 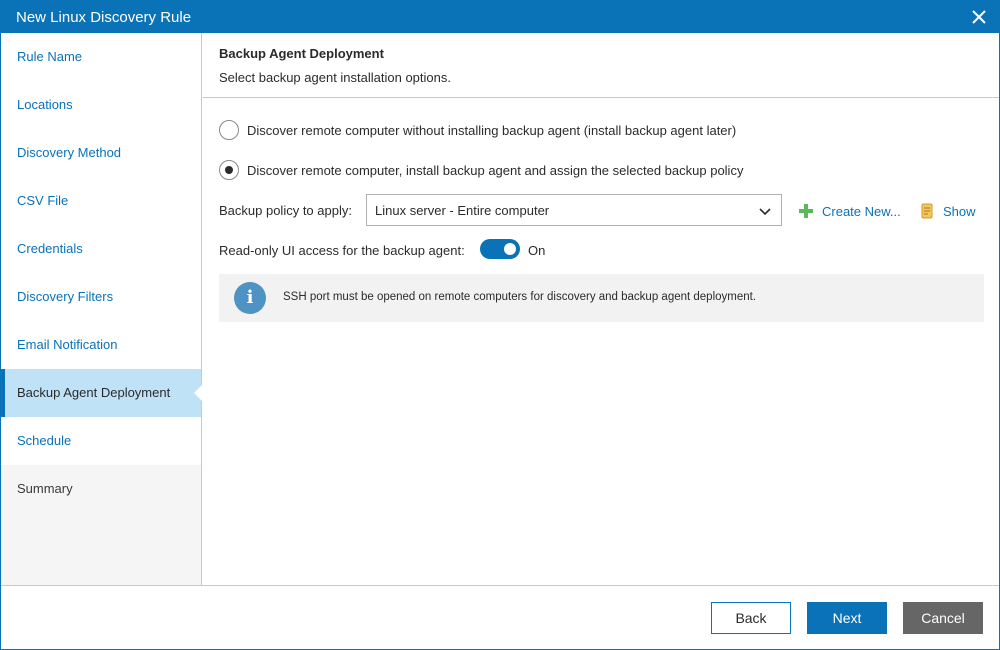 What do you see at coordinates (101, 489) in the screenshot?
I see `sidebar-item-summary: Summary` at bounding box center [101, 489].